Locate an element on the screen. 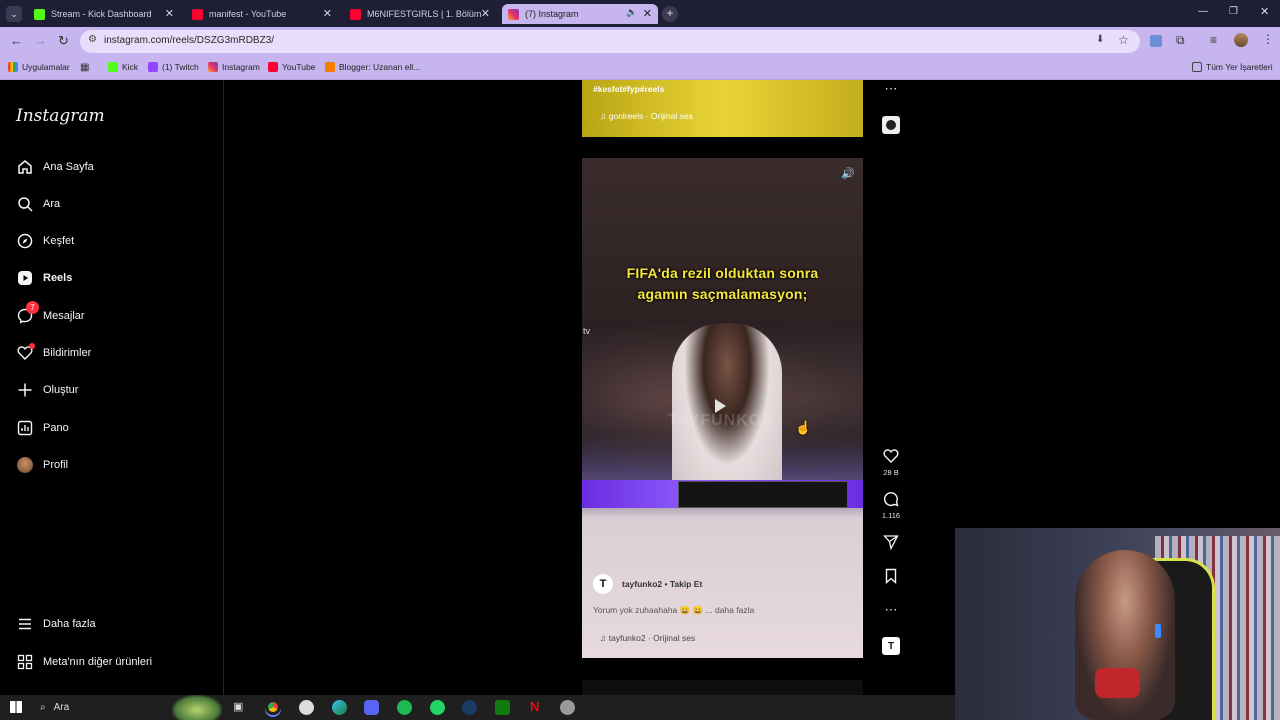  share-button is located at coordinates (891, 542).